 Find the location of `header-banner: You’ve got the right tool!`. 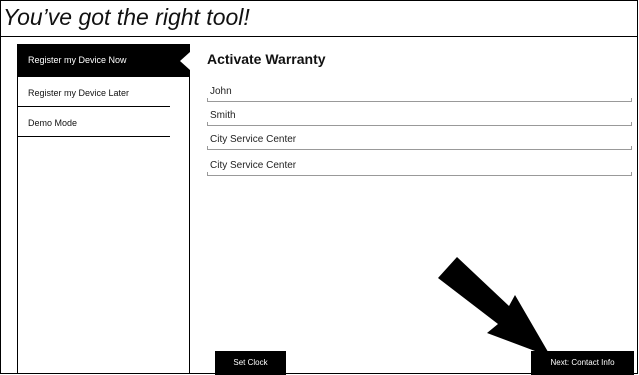

header-banner: You’ve got the right tool! is located at coordinates (319, 19).